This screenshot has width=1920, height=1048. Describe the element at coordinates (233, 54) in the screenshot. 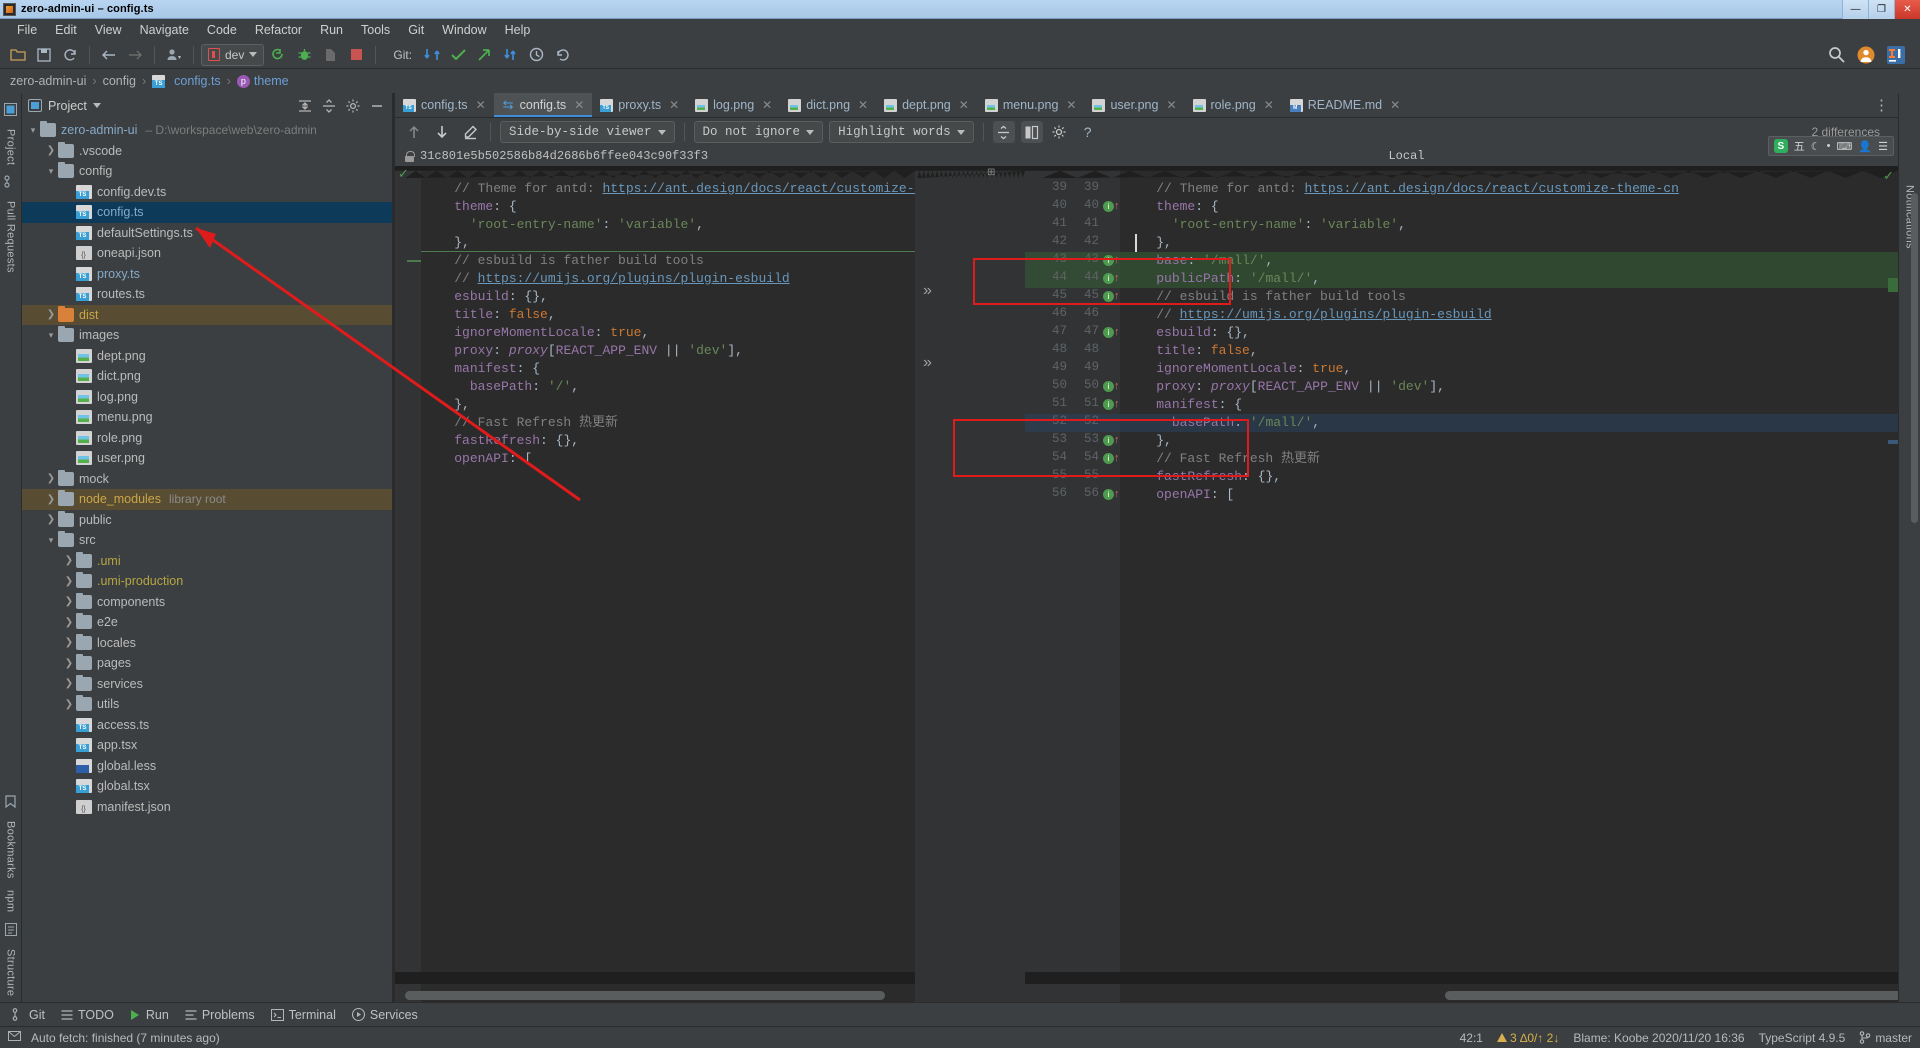

I see `run-configuration-selector: dev` at that location.